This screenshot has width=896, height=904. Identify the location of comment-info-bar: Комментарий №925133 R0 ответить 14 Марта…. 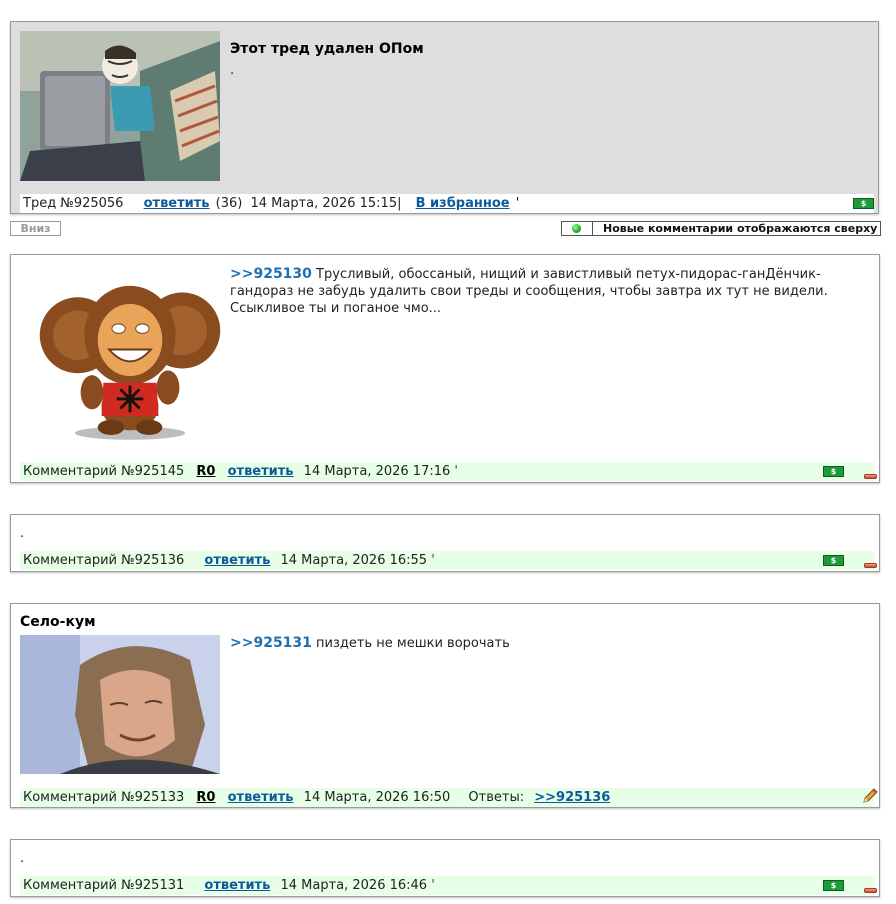
(447, 797).